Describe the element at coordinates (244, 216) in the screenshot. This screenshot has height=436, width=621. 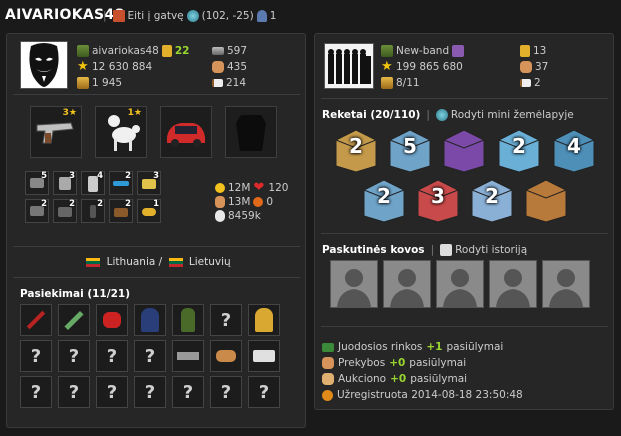
I see `cash-value: 8459k` at that location.